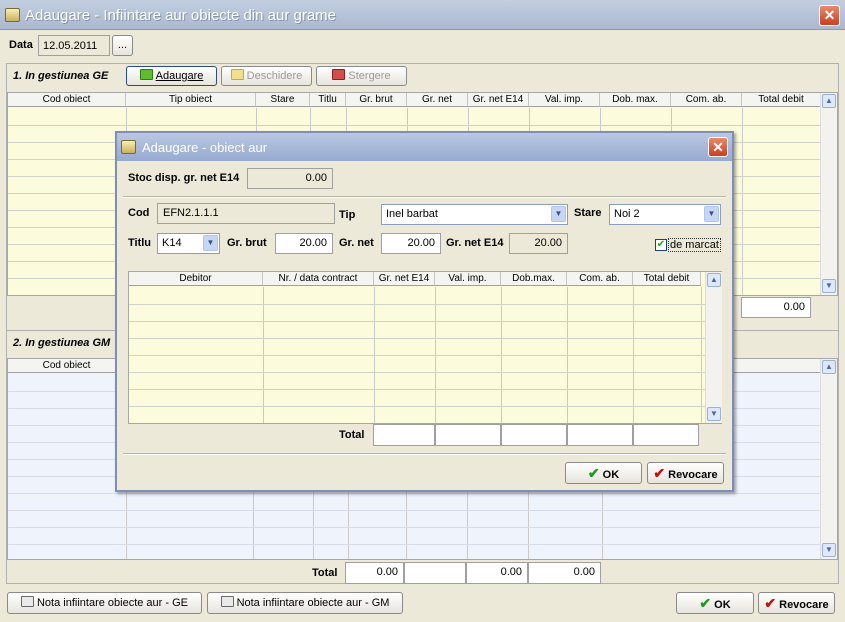  I want to click on col-header: Gr. brut, so click(376, 100).